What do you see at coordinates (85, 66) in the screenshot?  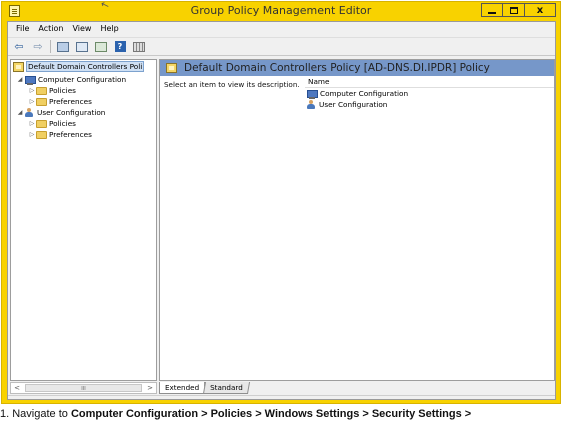 I see `tree-label: Default Domain Controllers Poli` at bounding box center [85, 66].